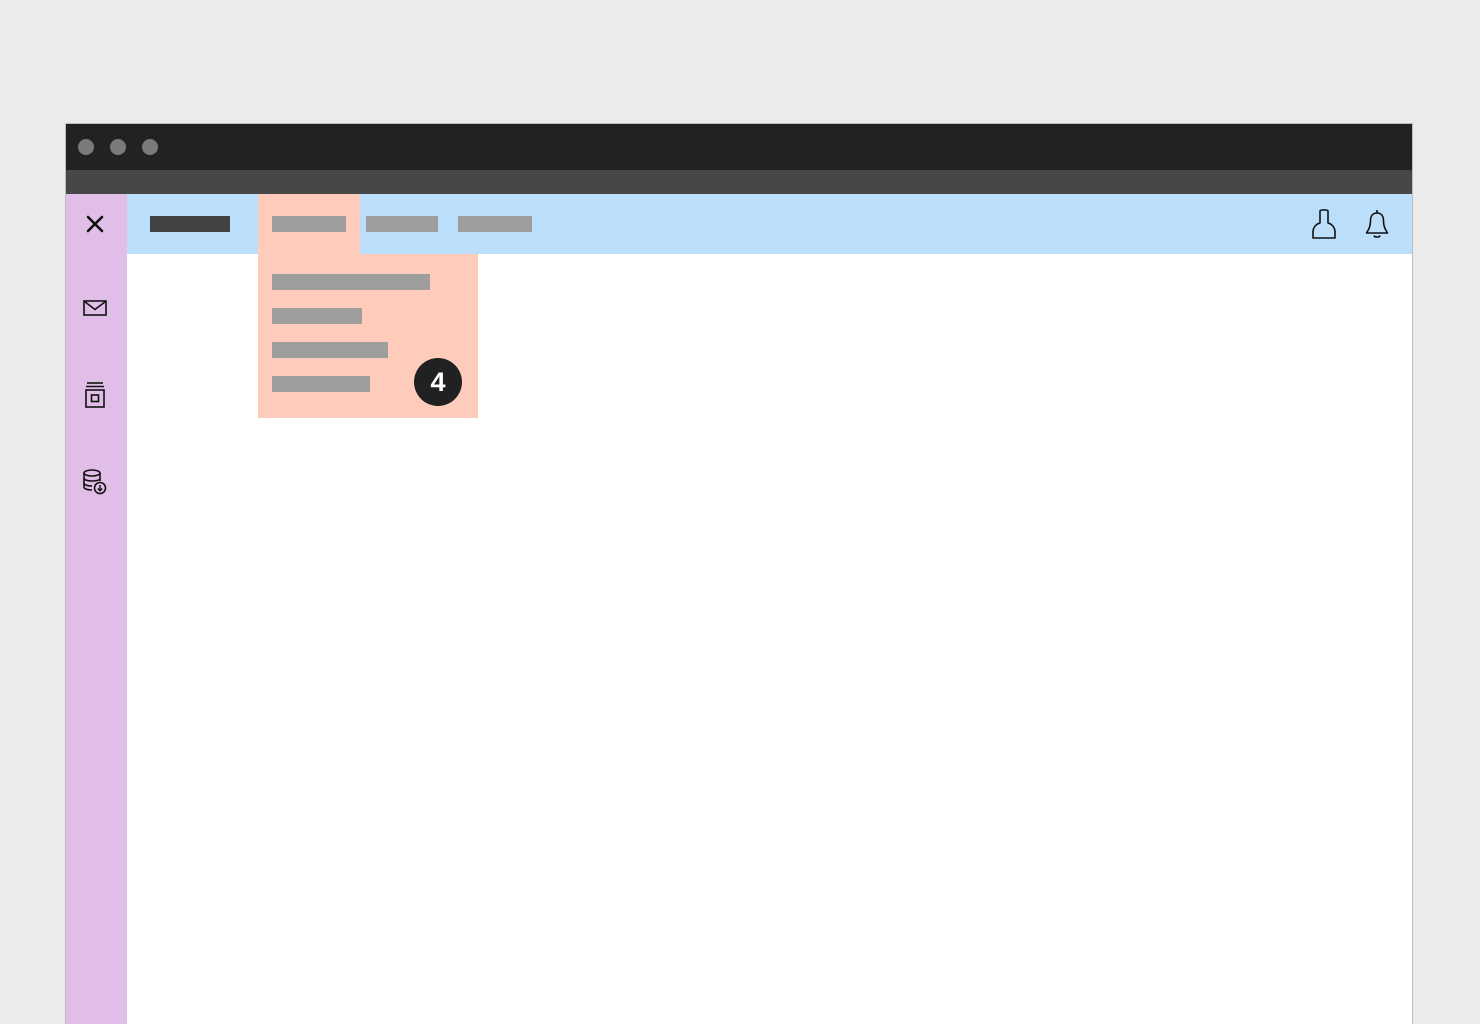 This screenshot has height=1024, width=1480. I want to click on archive-icon, so click(95, 395).